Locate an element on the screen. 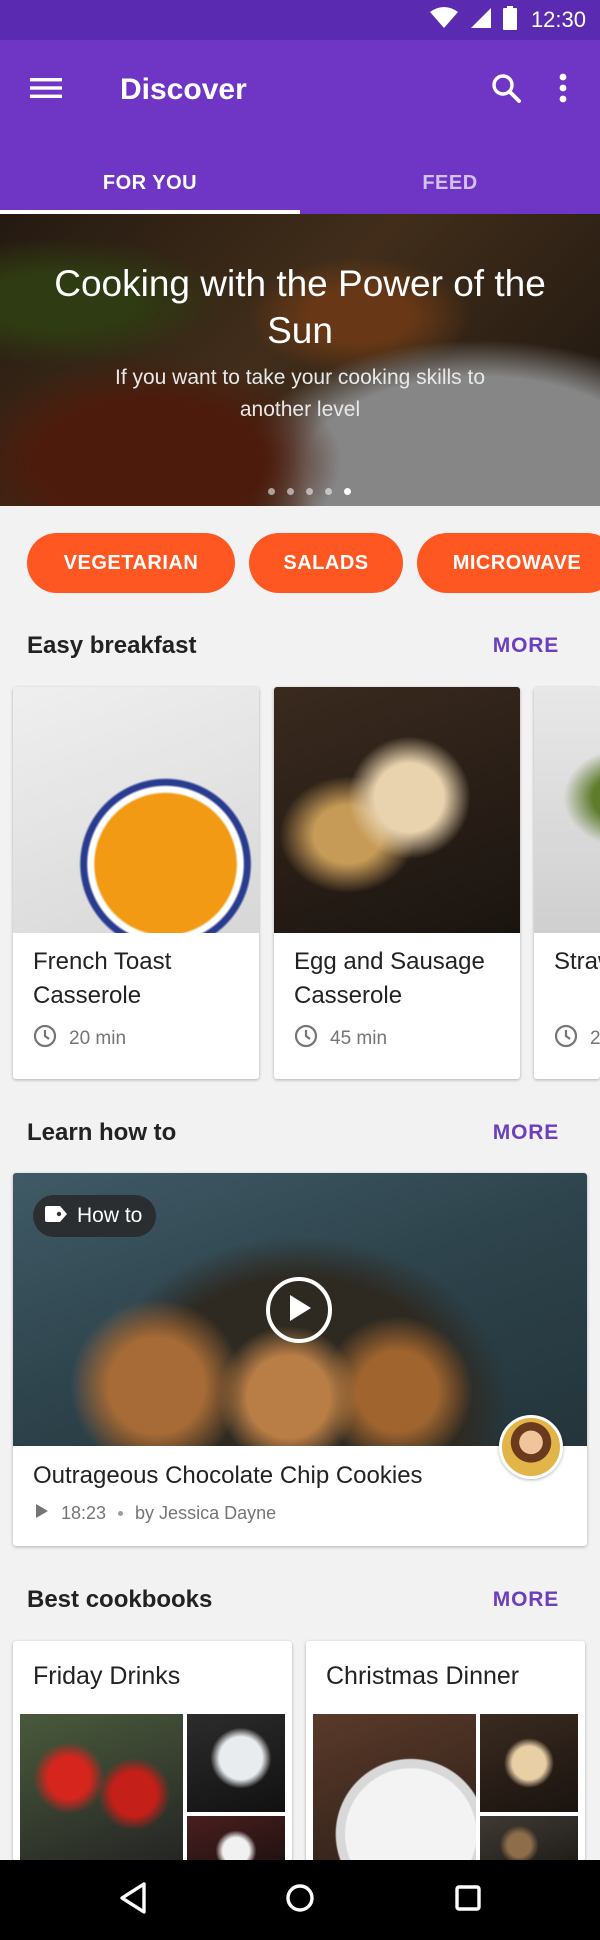 The height and width of the screenshot is (1940, 600). recipe-title: Egg and Sausage Casserole is located at coordinates (389, 978).